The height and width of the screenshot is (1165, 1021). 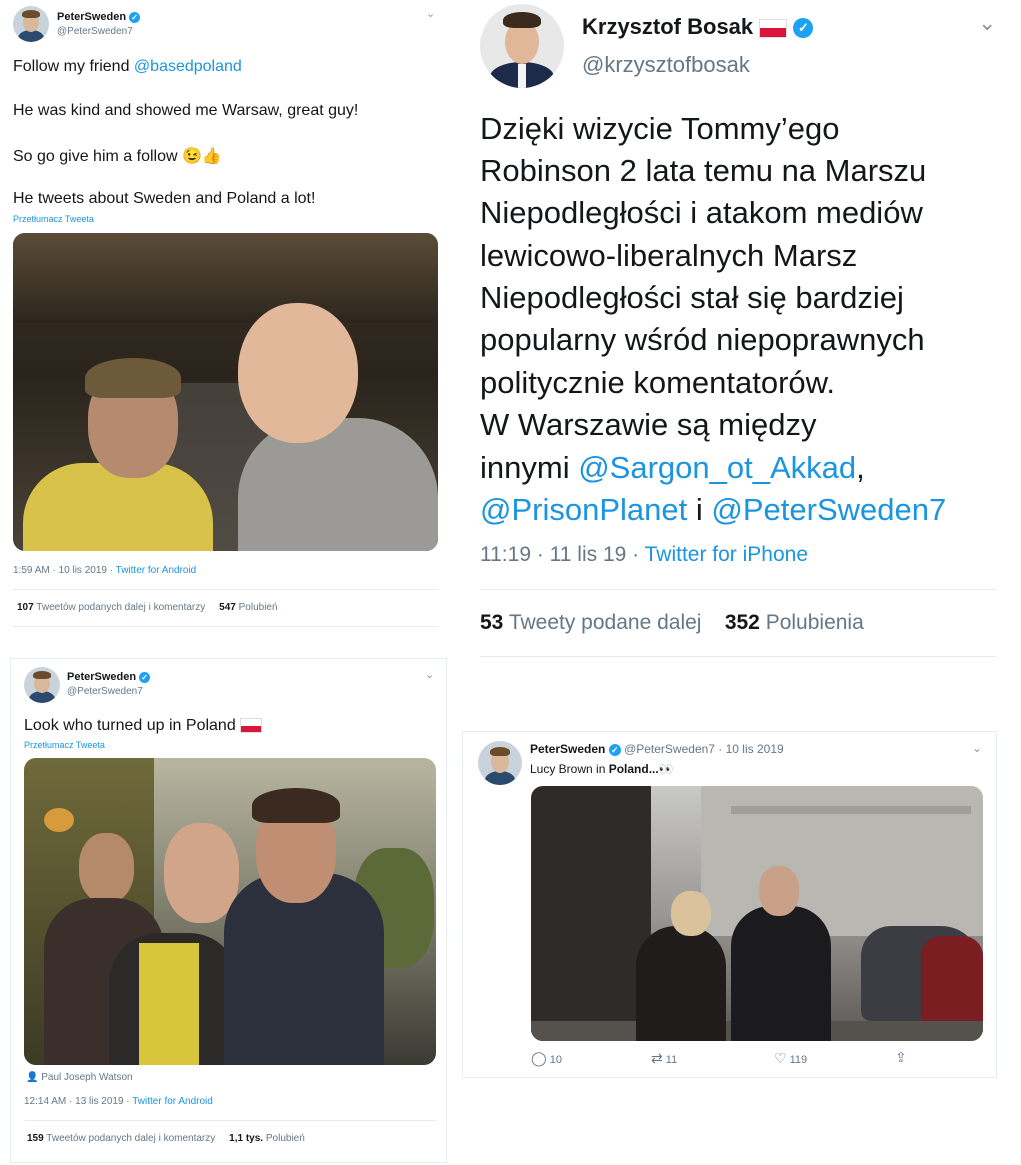 I want to click on retweet-stat: 159 Tweetów podanych dalej i komentarzy, so click(x=121, y=1138).